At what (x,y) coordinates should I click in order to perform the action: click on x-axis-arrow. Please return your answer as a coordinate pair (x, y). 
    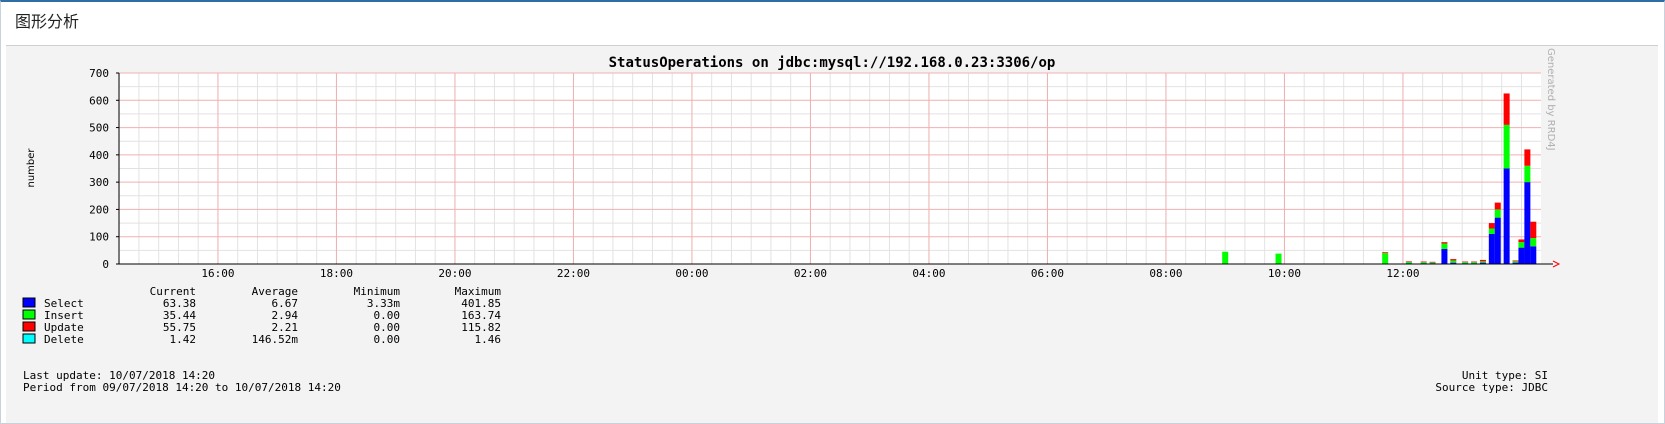
    Looking at the image, I should click on (1556, 264).